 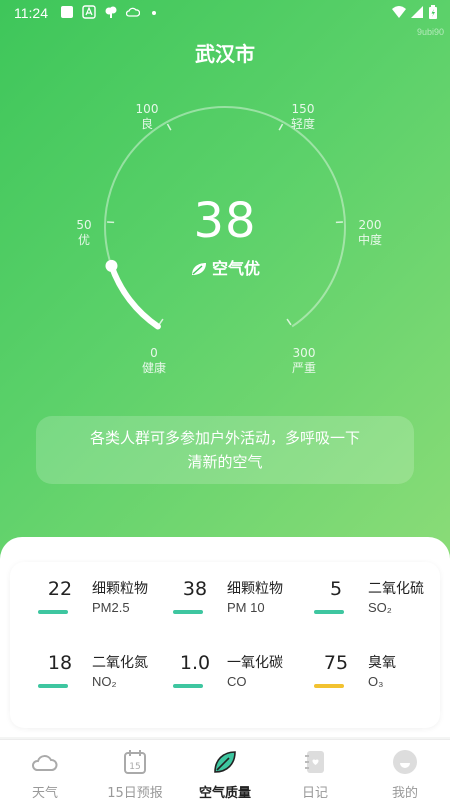 I want to click on aqi-value: 38, so click(x=225, y=221).